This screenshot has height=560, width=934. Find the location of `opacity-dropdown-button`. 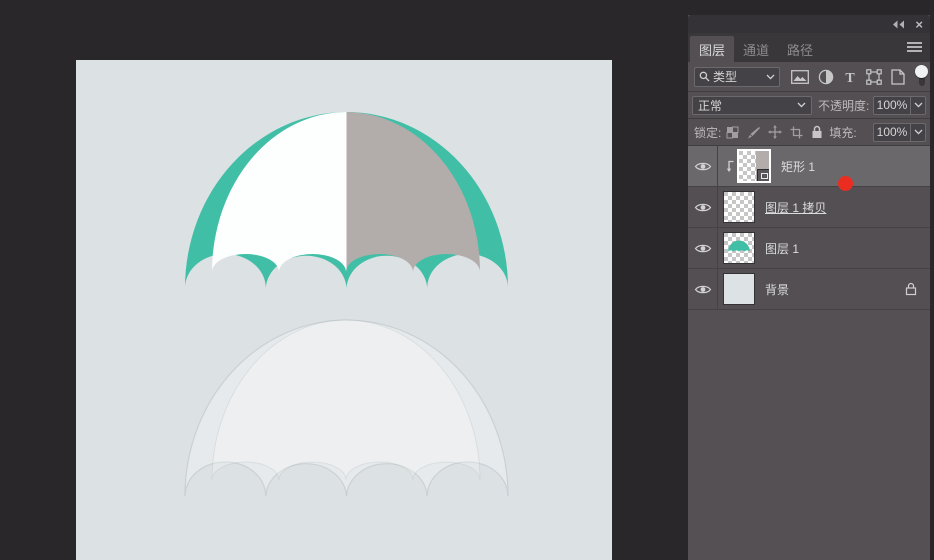

opacity-dropdown-button is located at coordinates (918, 105).